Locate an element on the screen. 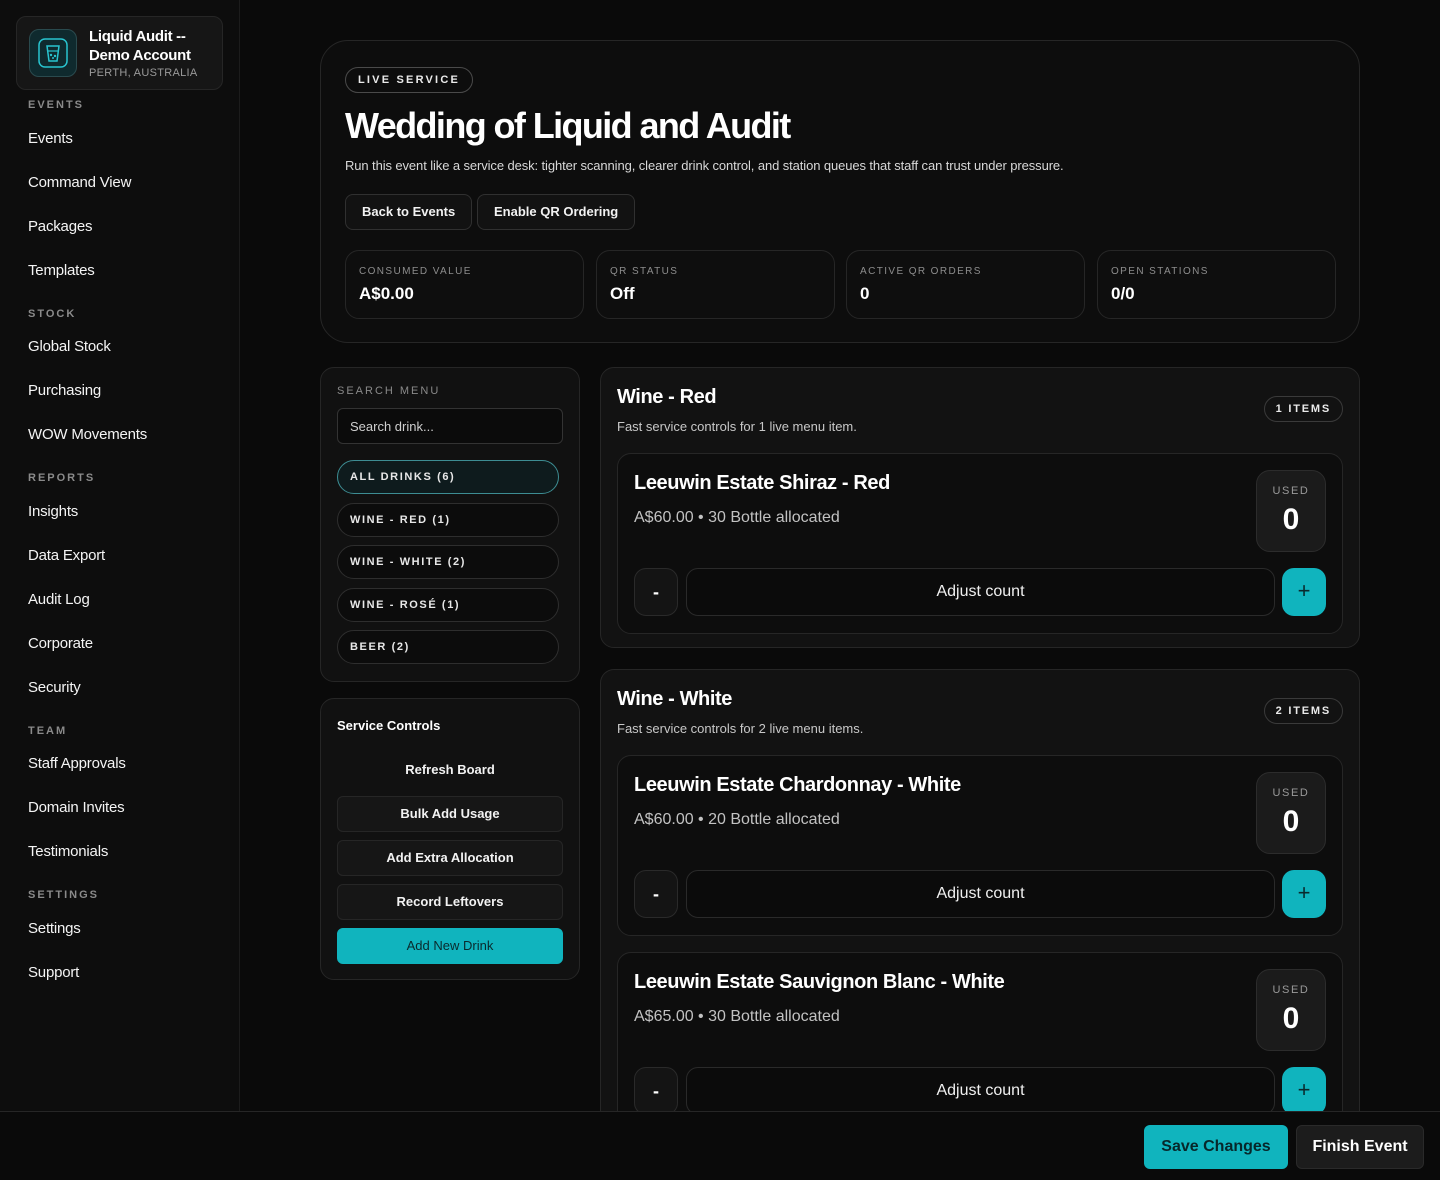 This screenshot has width=1440, height=1180. category-title: Wine - Red is located at coordinates (667, 397).